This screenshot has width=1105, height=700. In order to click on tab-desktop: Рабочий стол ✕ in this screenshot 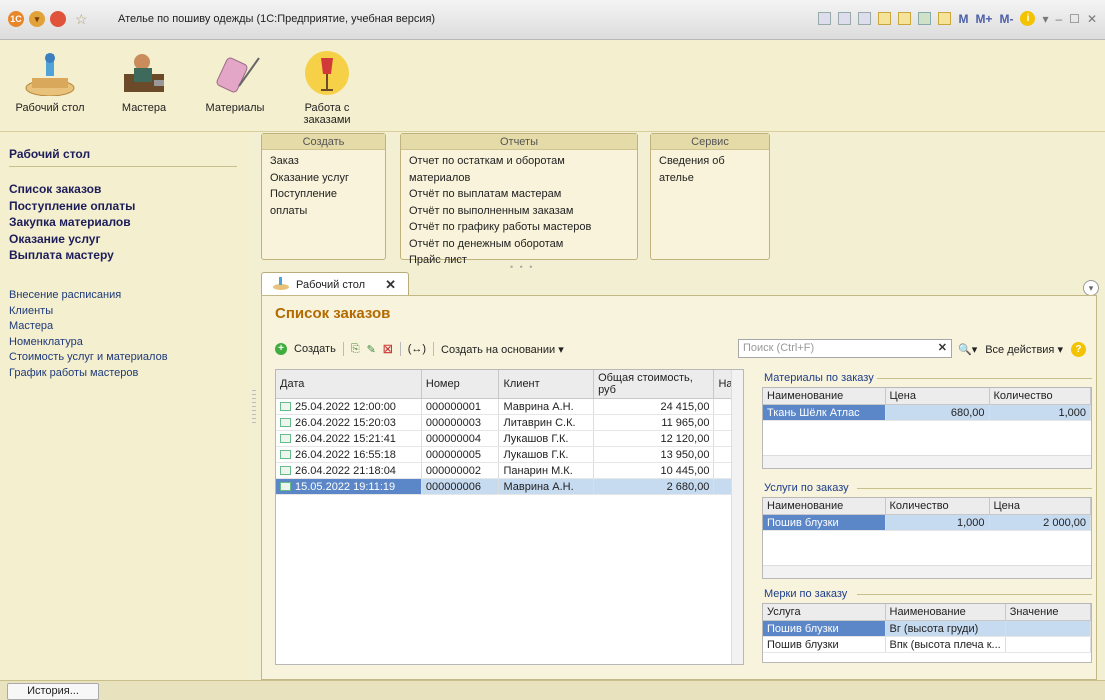, I will do `click(335, 284)`.